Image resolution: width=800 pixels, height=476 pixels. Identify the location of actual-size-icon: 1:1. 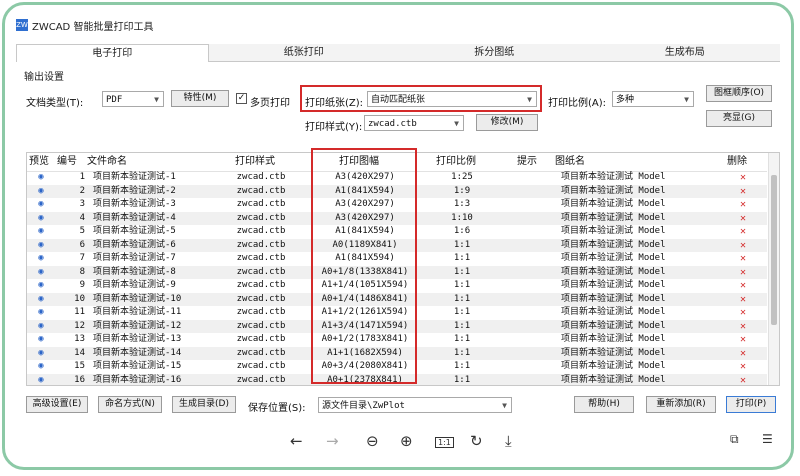
(444, 442).